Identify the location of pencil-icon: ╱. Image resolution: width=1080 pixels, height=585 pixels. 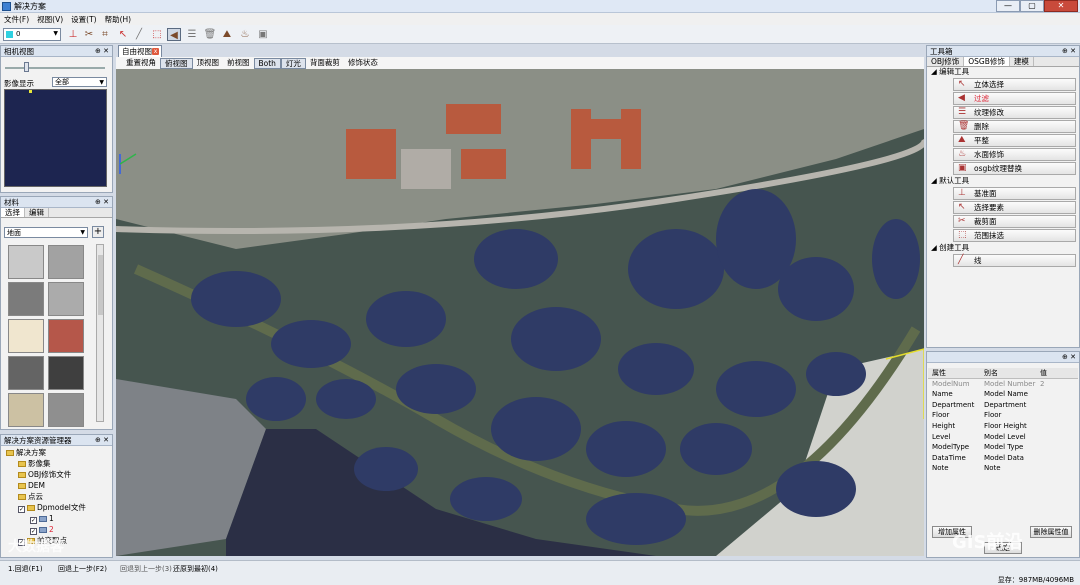
(139, 34).